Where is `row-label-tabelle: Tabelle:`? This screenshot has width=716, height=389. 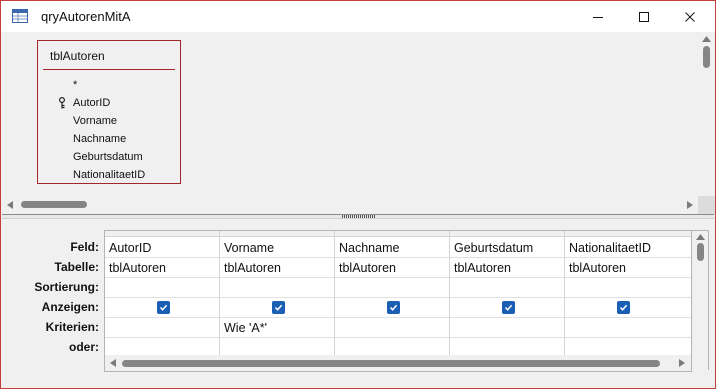
row-label-tabelle: Tabelle: is located at coordinates (76, 267).